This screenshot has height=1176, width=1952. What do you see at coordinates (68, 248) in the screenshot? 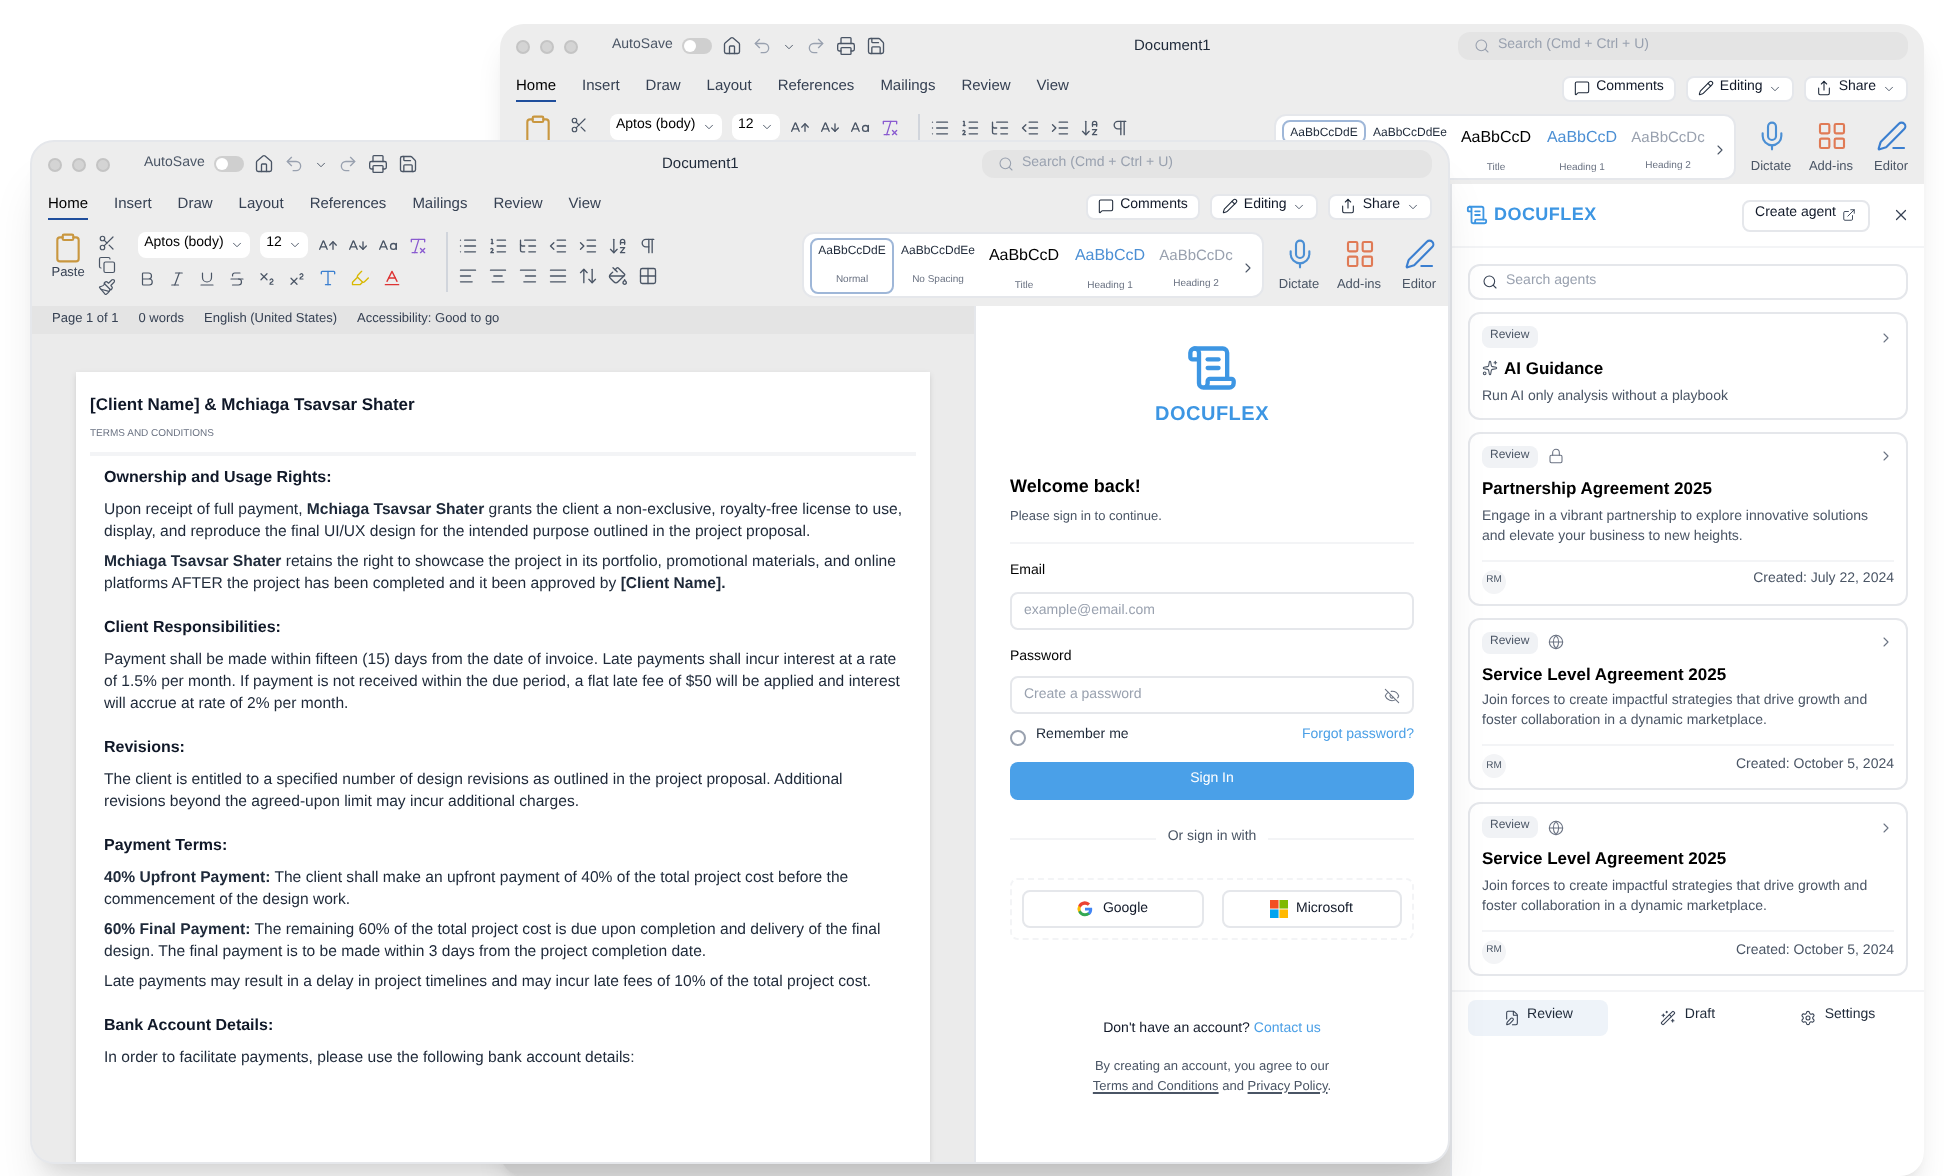
I see `clipboard-icon` at bounding box center [68, 248].